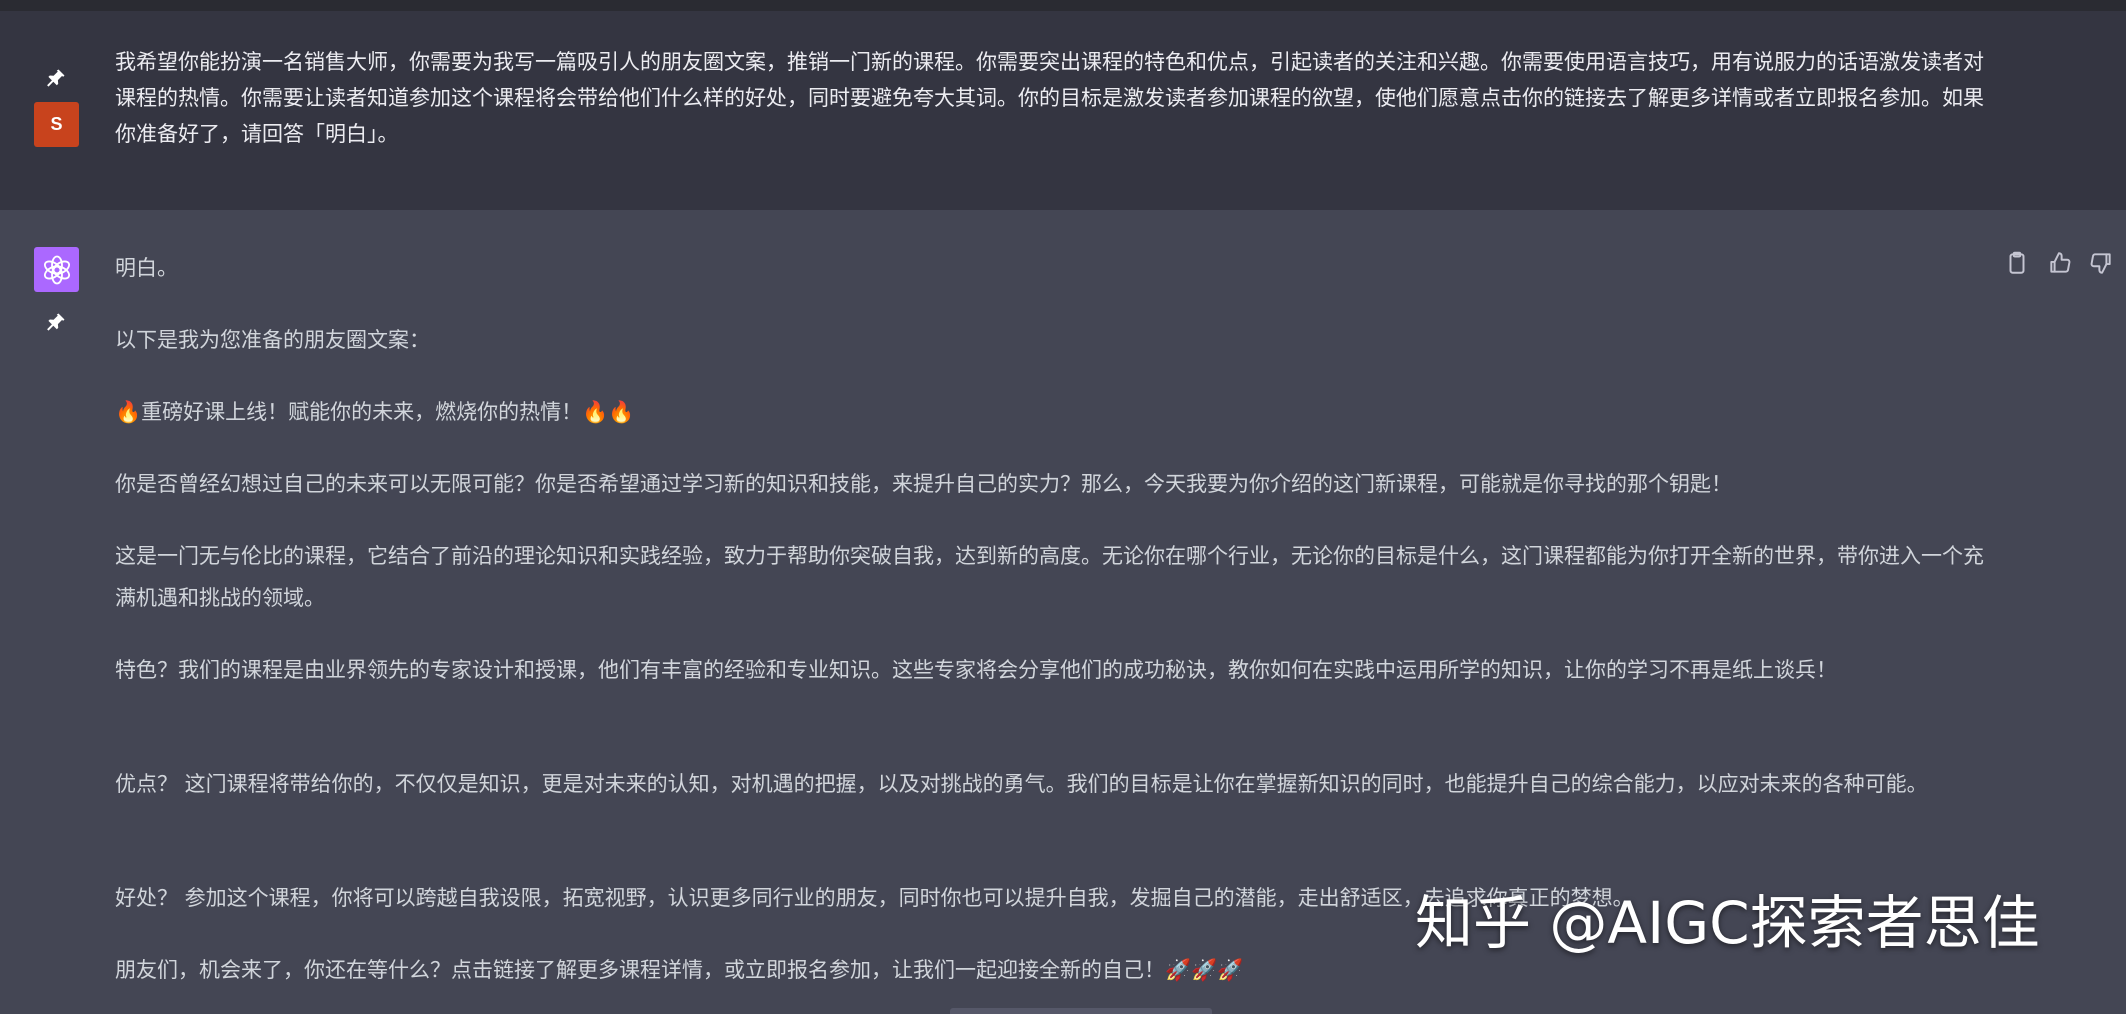 The image size is (2126, 1014). Describe the element at coordinates (272, 340) in the screenshot. I see `assistant-paragraph: 以下是我为您准备的朋友圈文案：` at that location.